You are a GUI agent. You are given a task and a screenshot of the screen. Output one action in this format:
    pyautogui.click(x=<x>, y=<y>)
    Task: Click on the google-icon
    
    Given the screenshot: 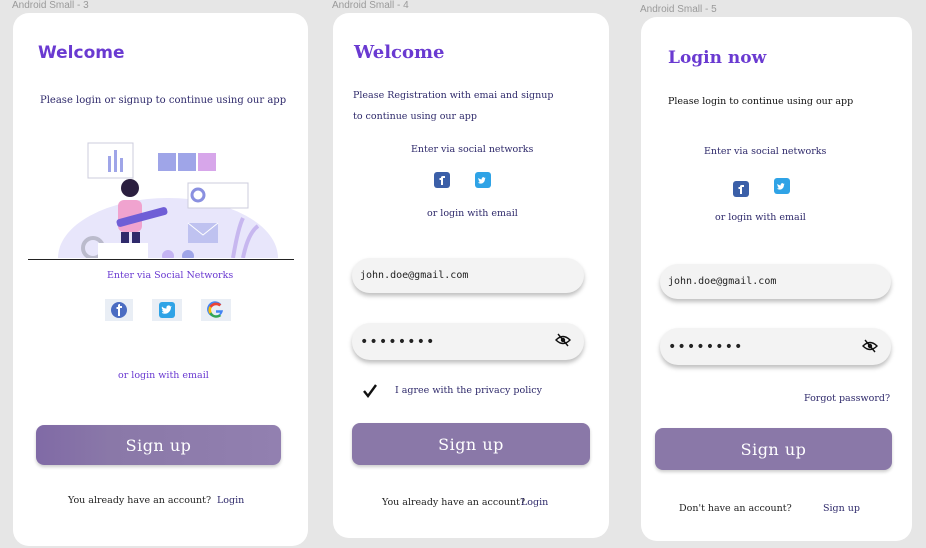 What is the action you would take?
    pyautogui.click(x=215, y=309)
    